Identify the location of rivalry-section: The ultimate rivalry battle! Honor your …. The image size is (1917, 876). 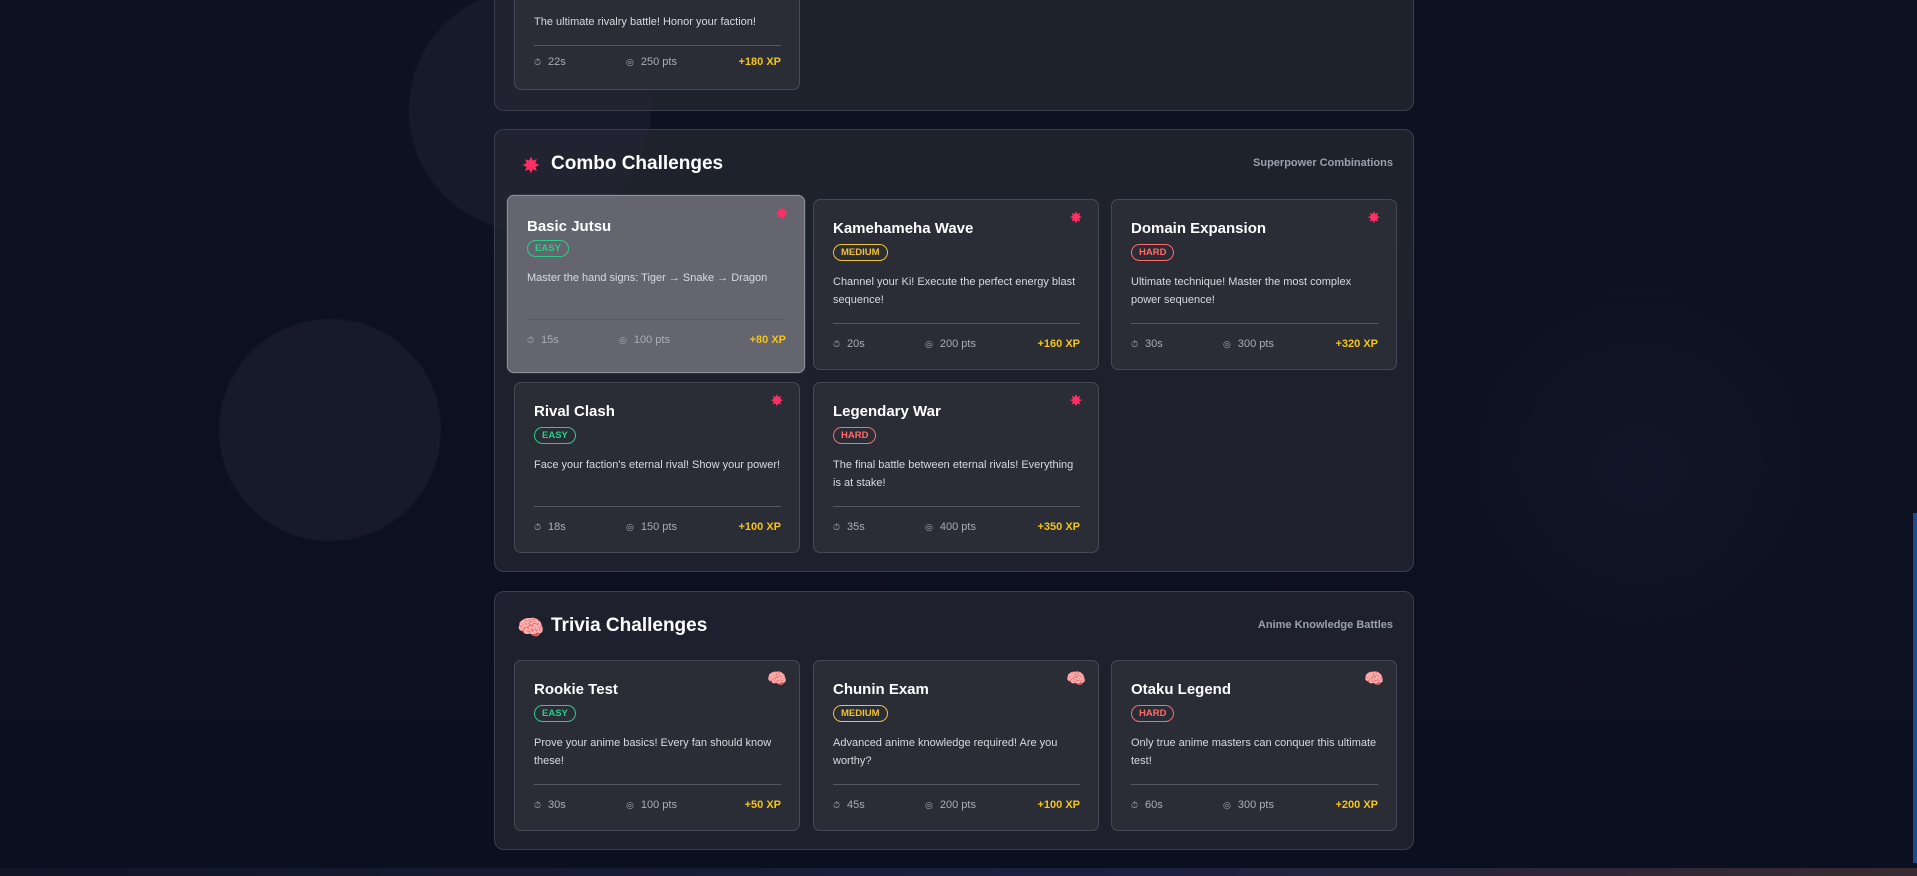
(954, 55).